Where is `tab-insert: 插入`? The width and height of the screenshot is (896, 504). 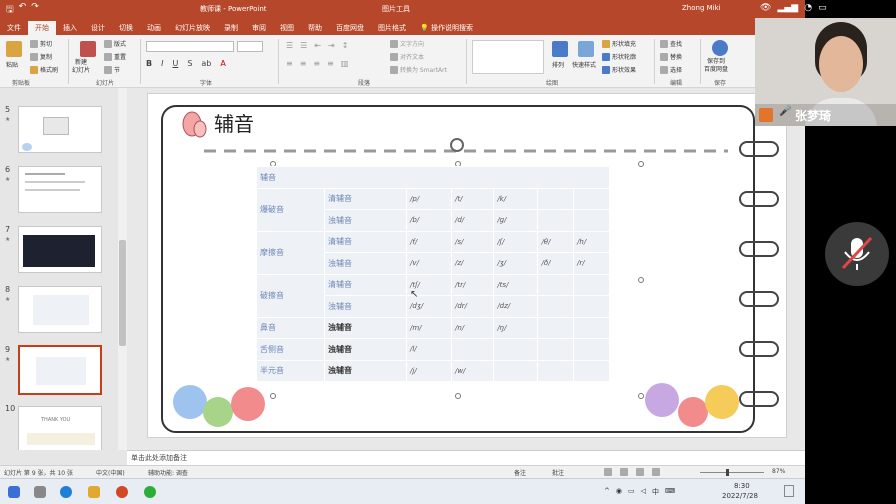
tab-insert: 插入 is located at coordinates (70, 28).